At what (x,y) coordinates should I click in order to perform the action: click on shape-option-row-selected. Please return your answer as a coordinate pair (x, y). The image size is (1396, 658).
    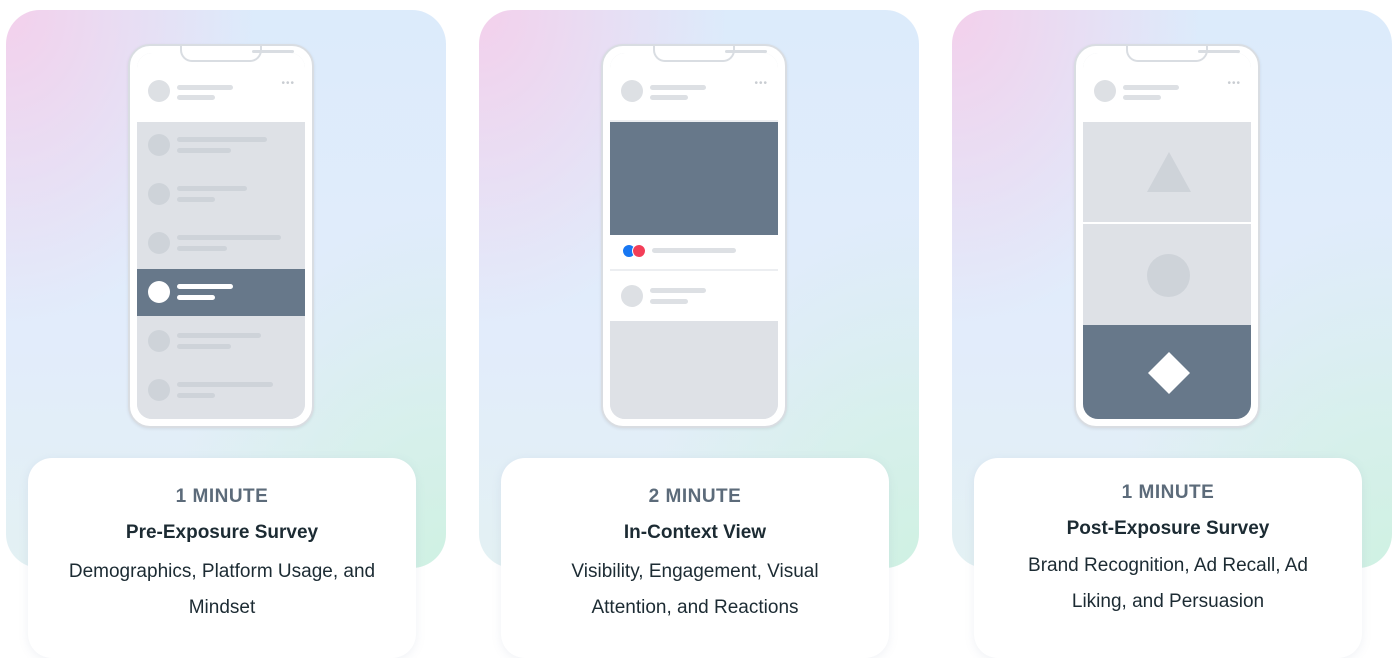
    Looking at the image, I should click on (1167, 372).